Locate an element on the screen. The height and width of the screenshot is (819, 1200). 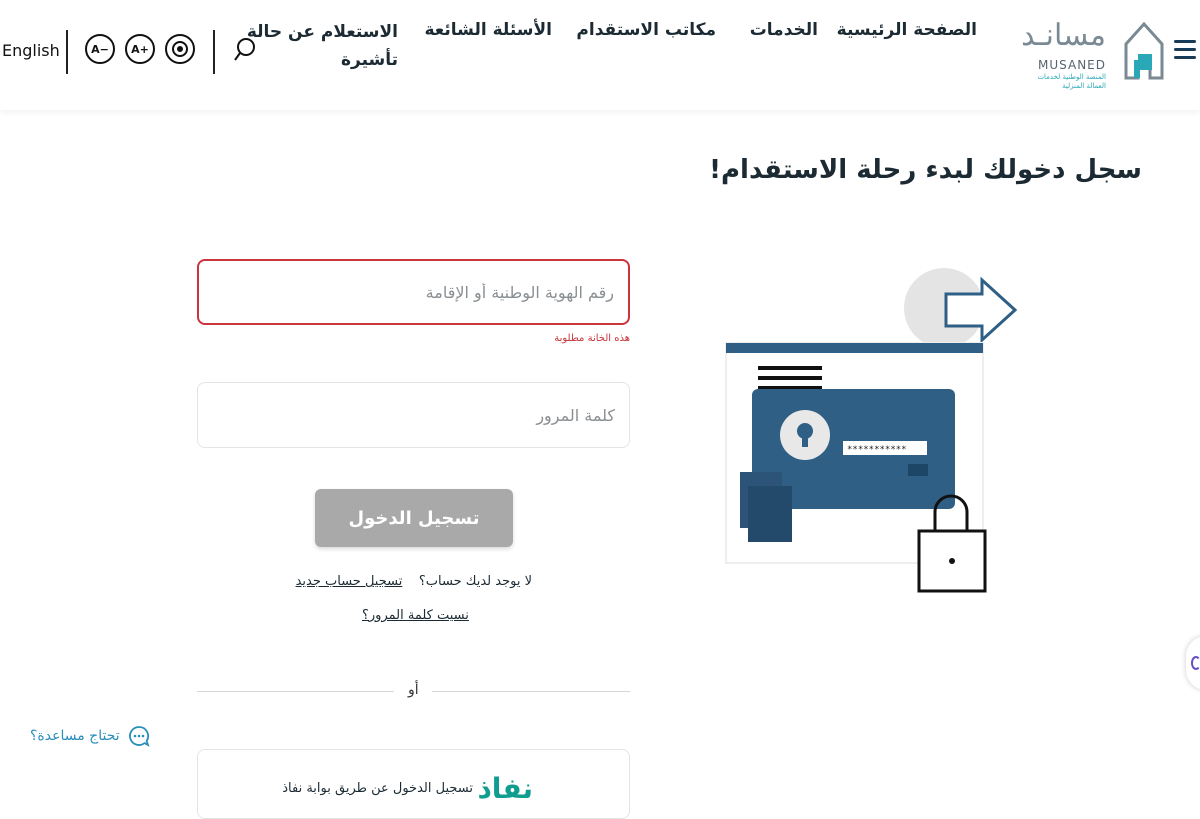
side-widget-tab is located at coordinates (1193, 663).